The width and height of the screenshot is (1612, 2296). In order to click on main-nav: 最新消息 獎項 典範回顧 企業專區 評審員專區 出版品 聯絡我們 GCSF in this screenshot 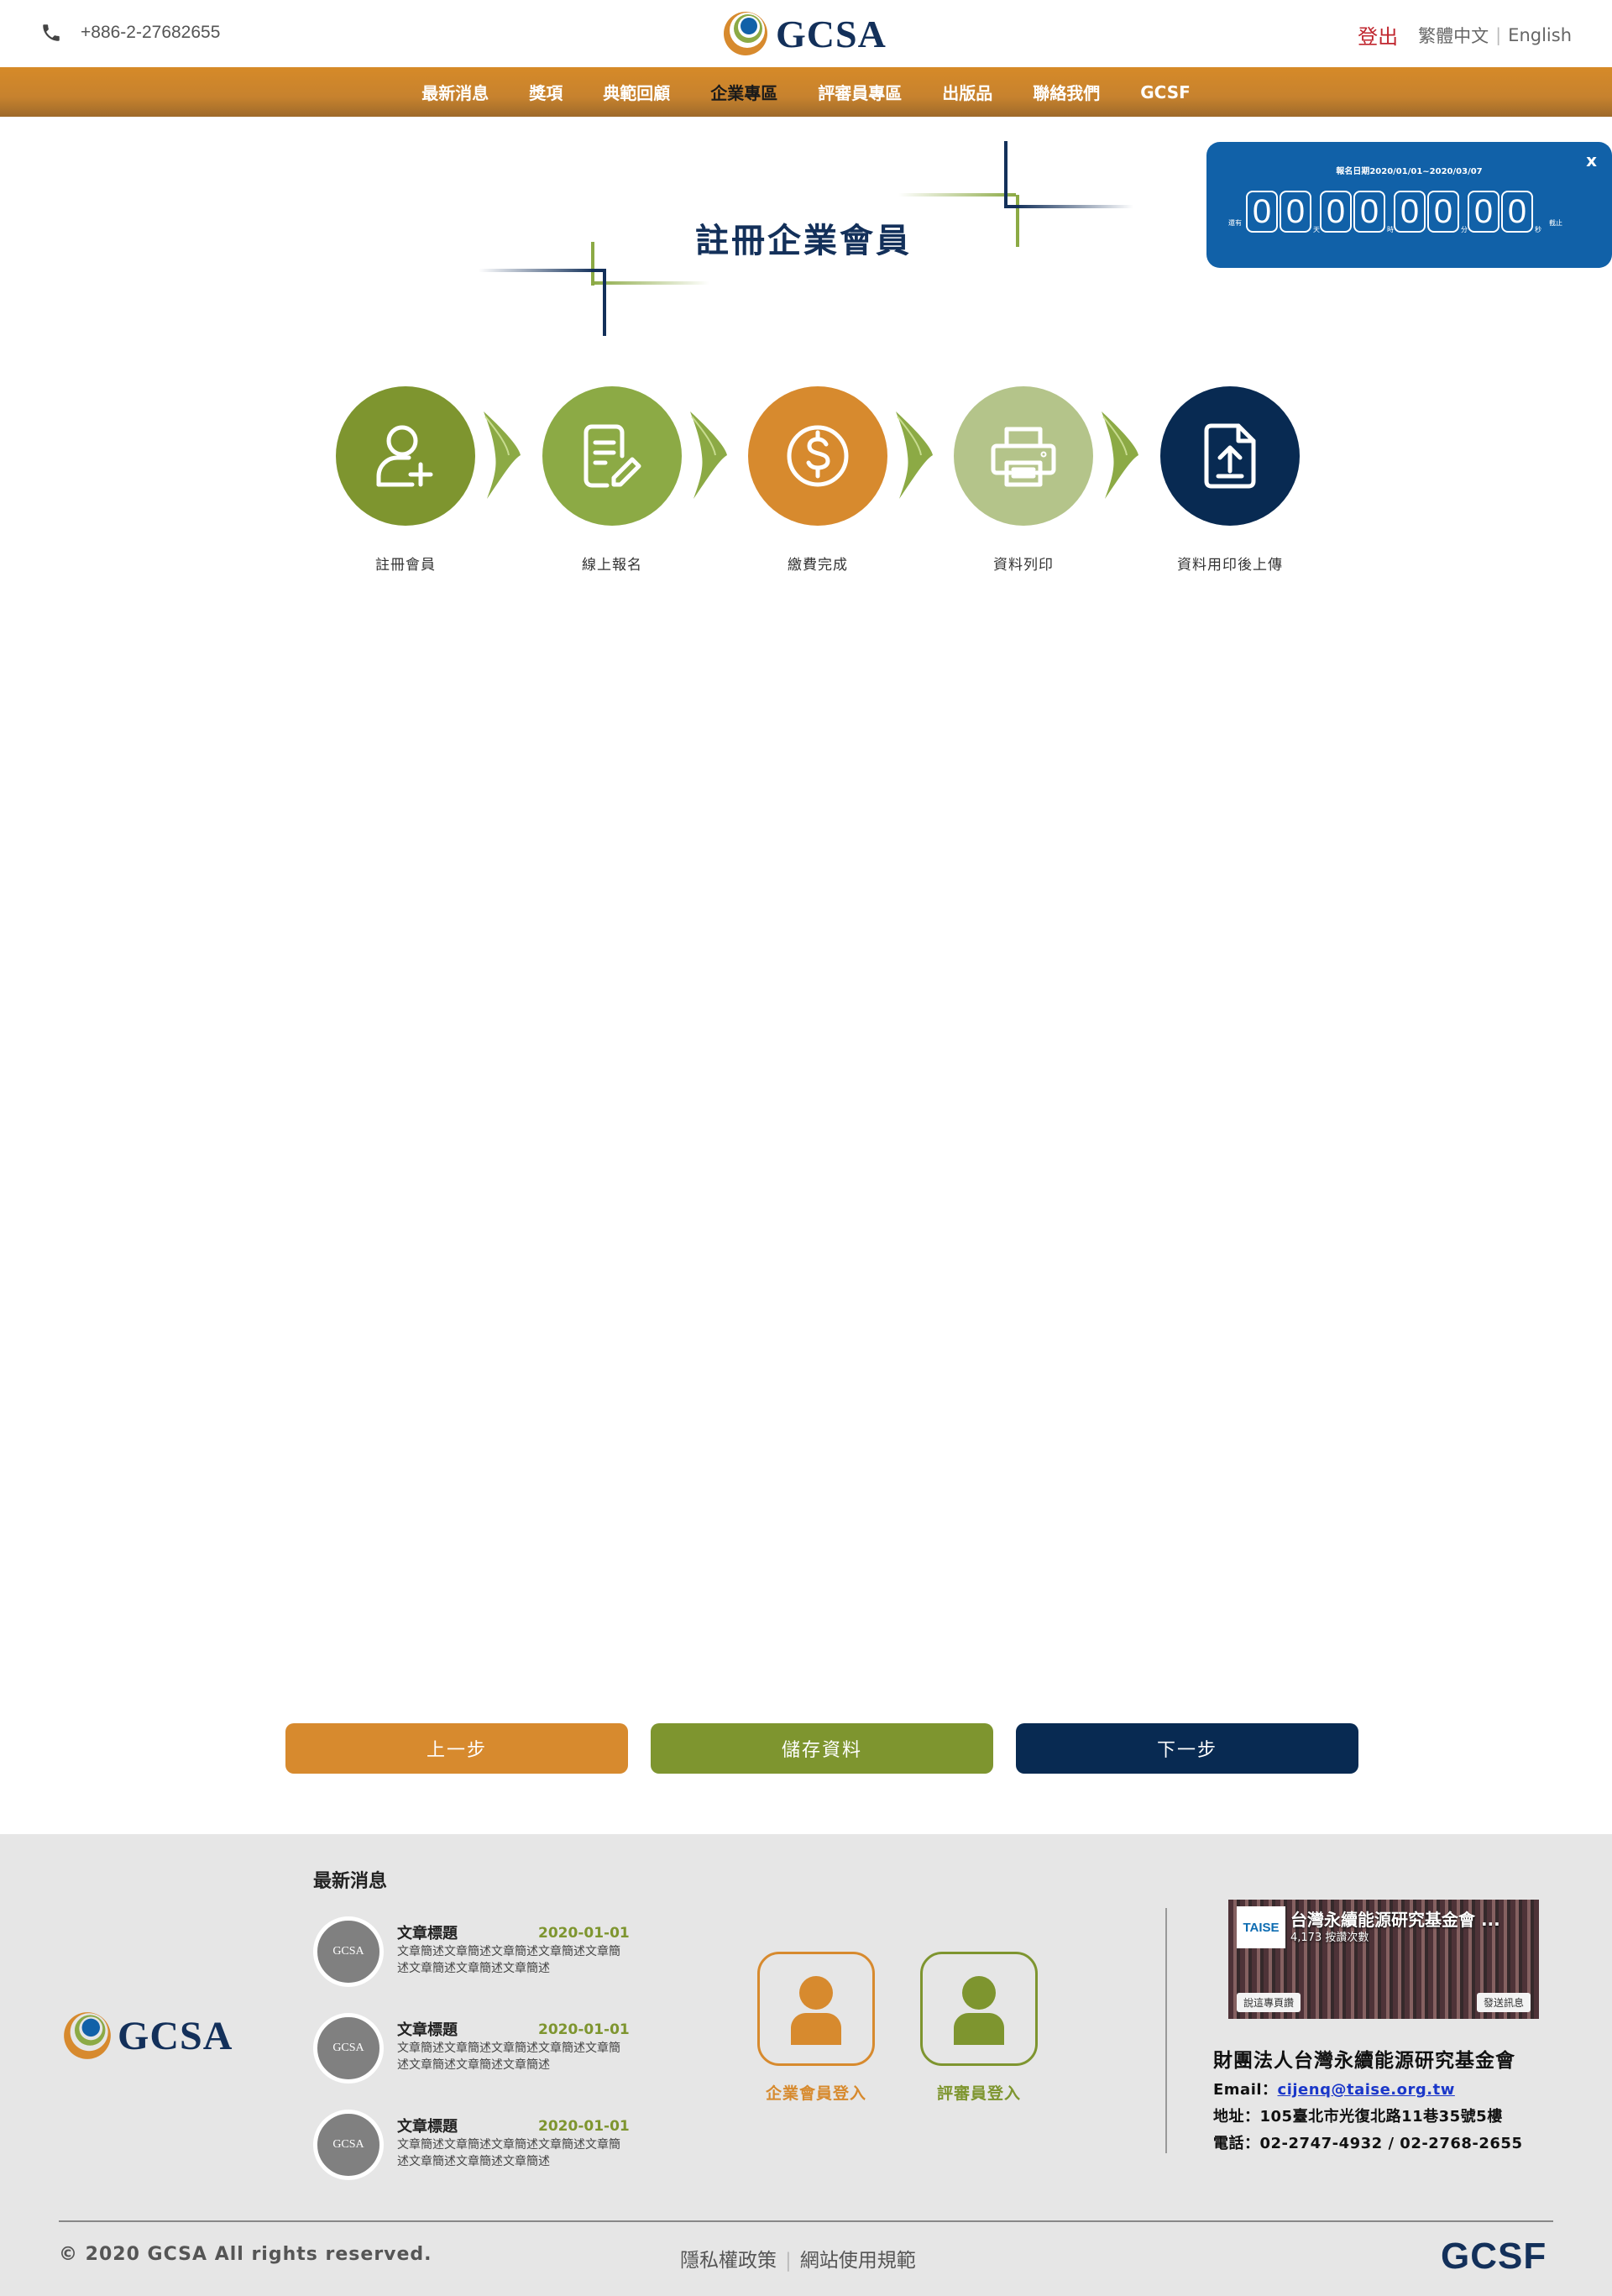, I will do `click(806, 92)`.